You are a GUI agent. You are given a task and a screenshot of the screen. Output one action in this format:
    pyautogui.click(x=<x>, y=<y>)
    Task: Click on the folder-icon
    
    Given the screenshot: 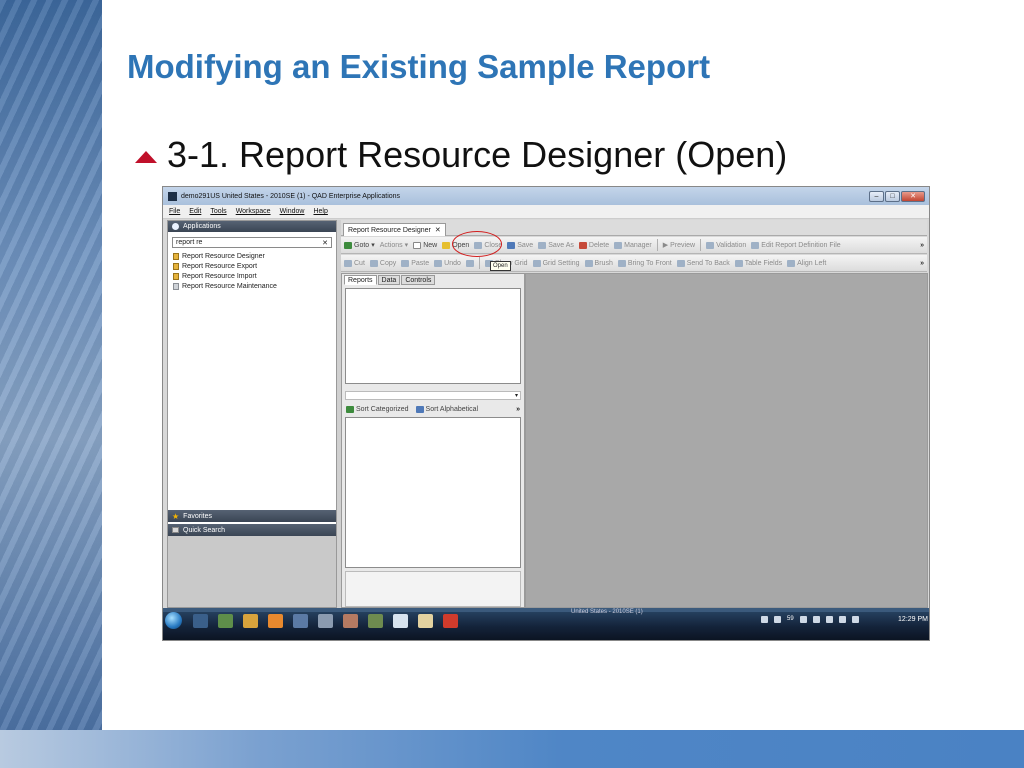 What is the action you would take?
    pyautogui.click(x=250, y=621)
    